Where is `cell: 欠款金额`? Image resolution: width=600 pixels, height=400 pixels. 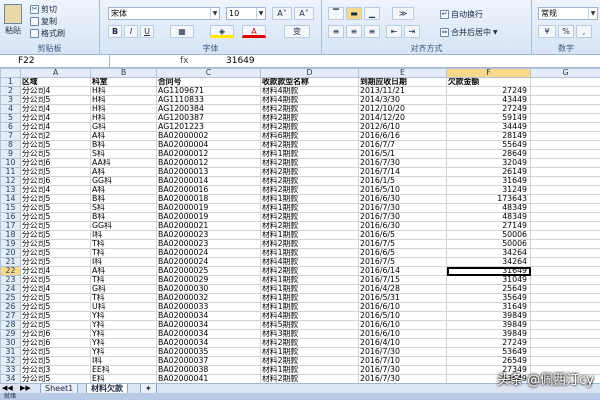 cell: 欠款金额 is located at coordinates (488, 82).